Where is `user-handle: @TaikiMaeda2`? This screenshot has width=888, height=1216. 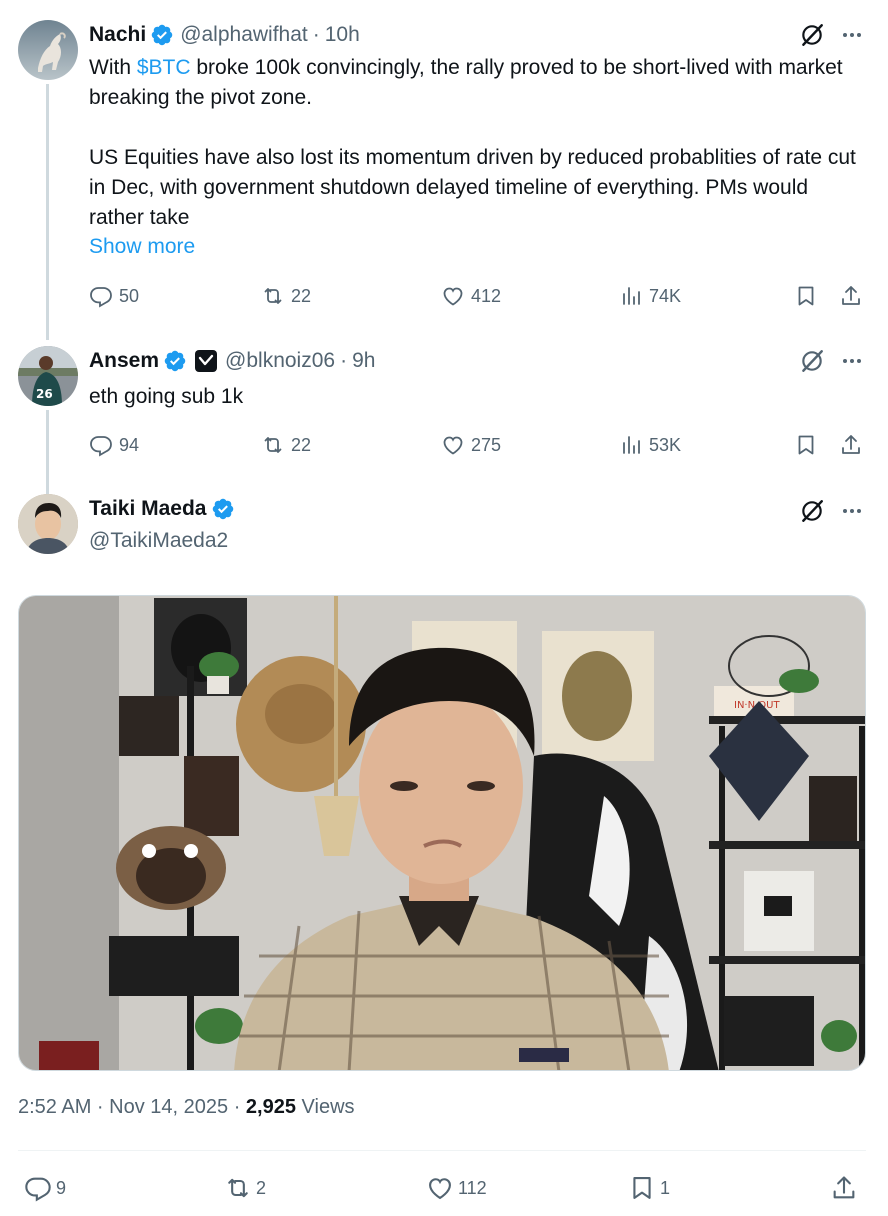
user-handle: @TaikiMaeda2 is located at coordinates (158, 541).